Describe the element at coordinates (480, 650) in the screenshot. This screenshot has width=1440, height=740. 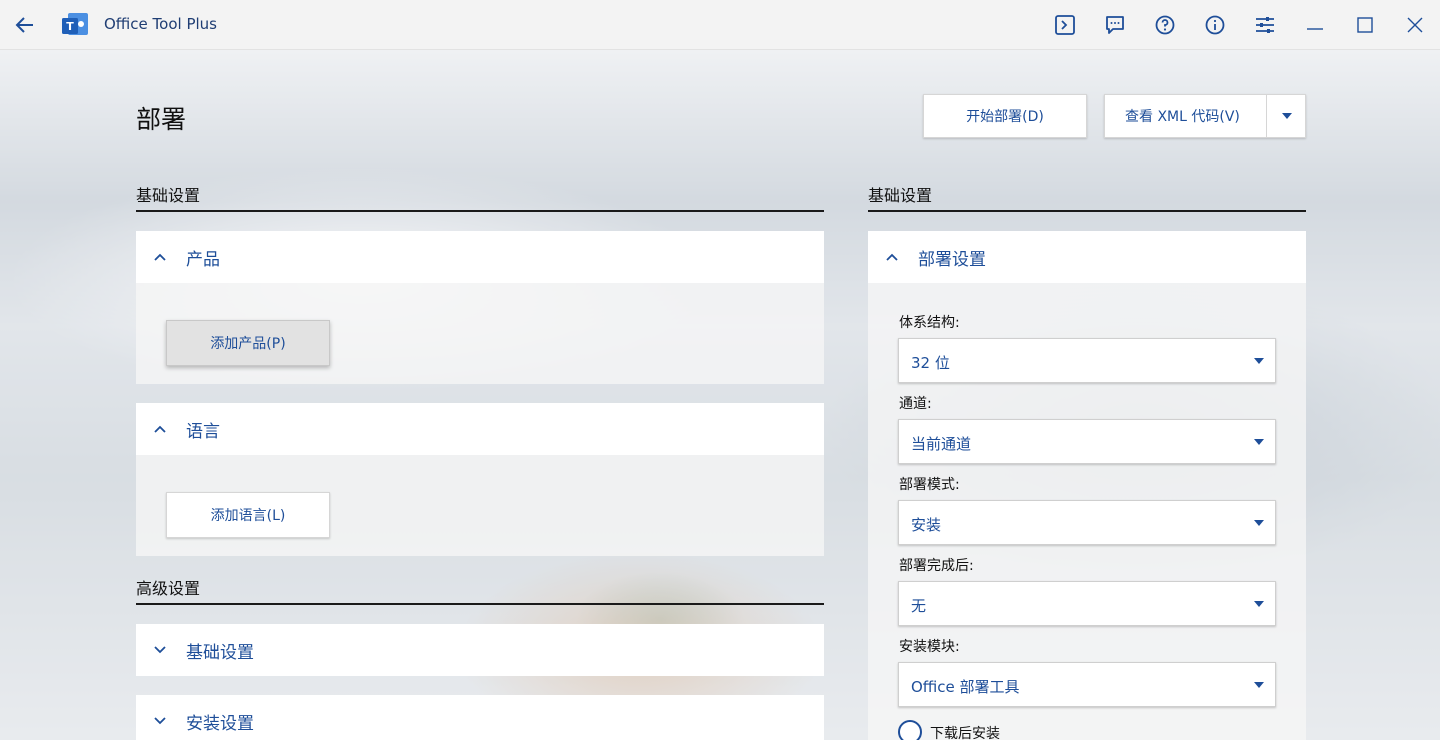
I see `advanced-basic-panel-header: 基础设置` at that location.